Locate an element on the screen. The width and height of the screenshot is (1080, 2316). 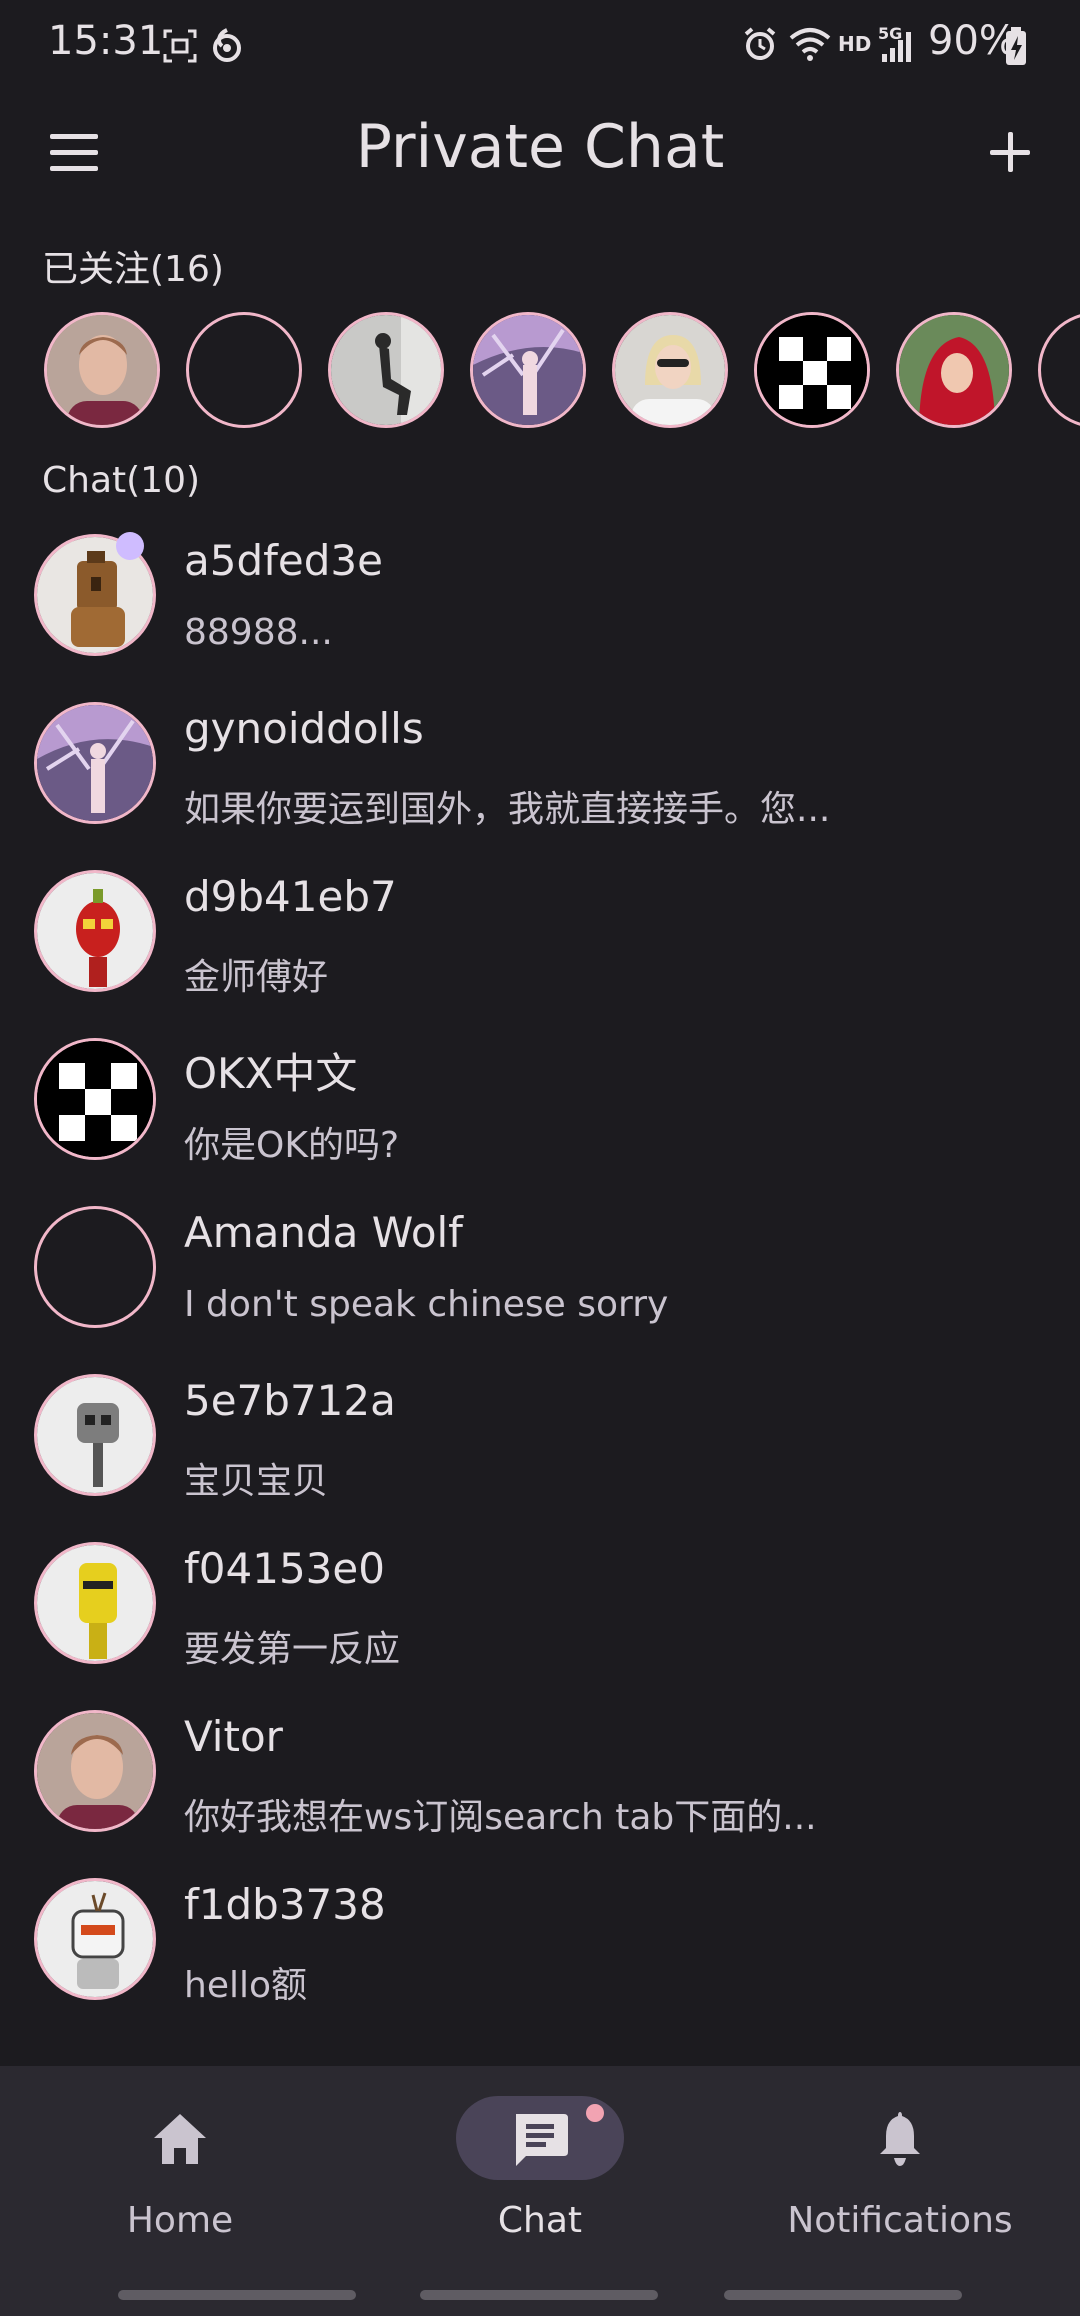
bottom-navigation: Home Chat Notifications is located at coordinates (540, 2191).